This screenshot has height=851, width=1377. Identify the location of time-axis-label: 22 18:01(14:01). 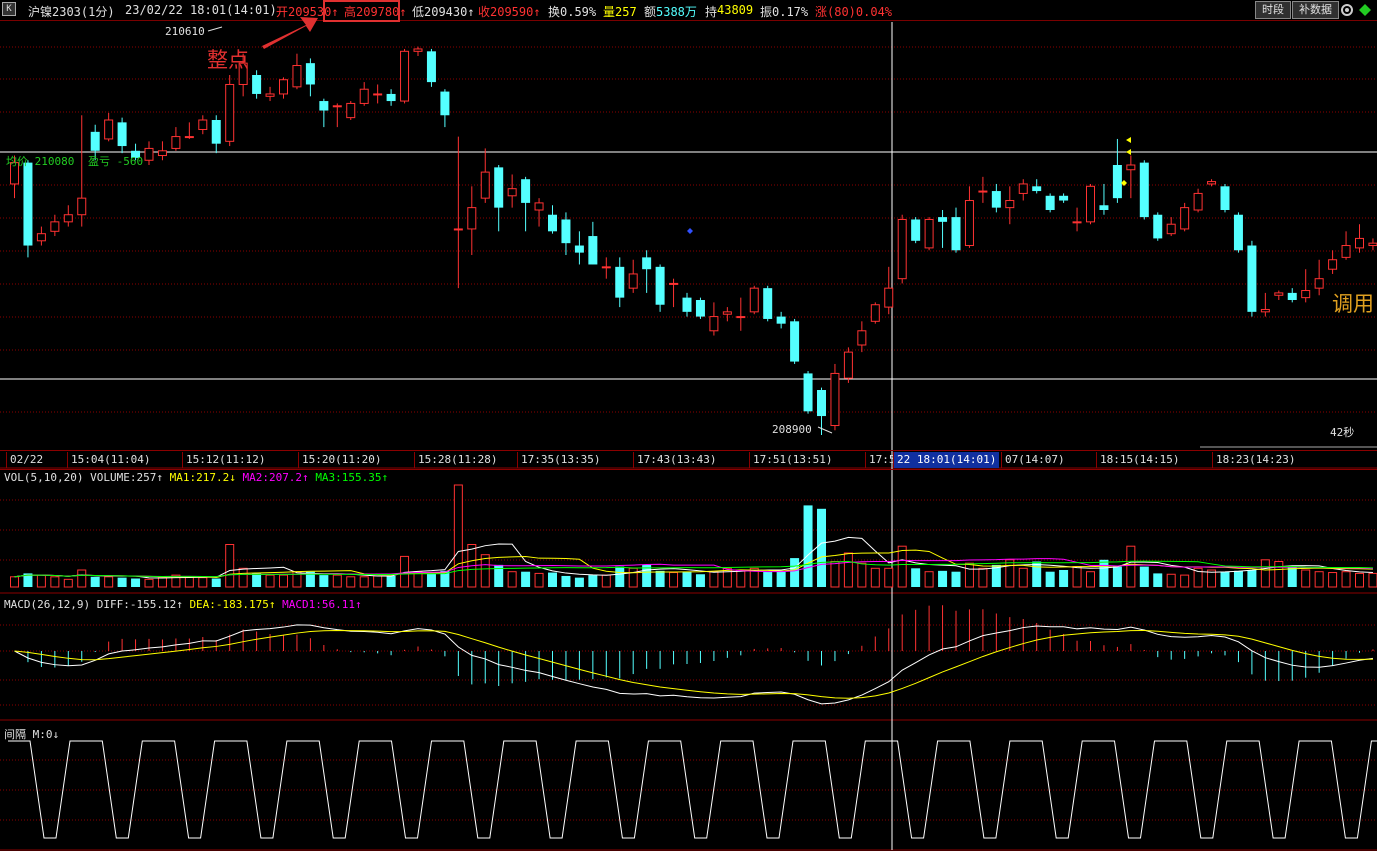
(946, 460).